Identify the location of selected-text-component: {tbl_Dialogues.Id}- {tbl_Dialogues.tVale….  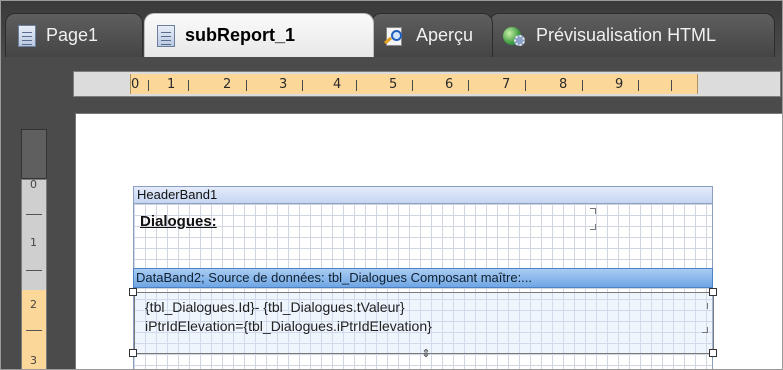
(424, 326).